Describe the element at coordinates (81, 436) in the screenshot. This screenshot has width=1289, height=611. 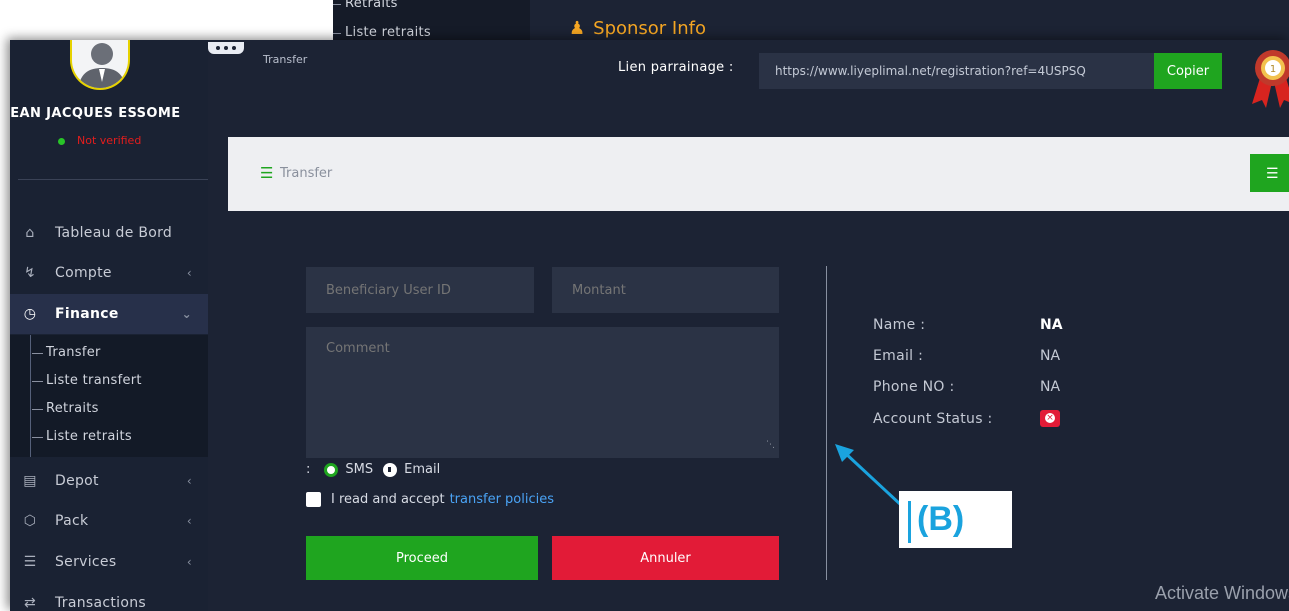
I see `submenu-item-liste-retraits: Liste retraits` at that location.